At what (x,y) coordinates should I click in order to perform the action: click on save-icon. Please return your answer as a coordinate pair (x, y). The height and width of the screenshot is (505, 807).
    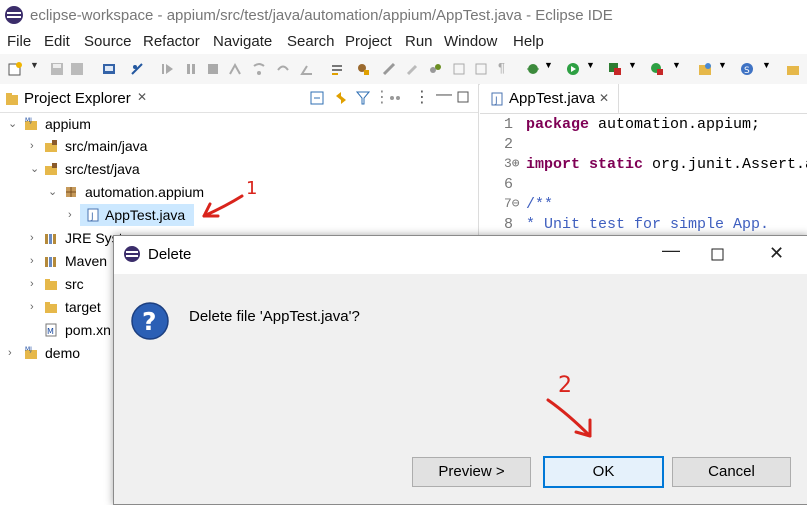
    Looking at the image, I should click on (57, 69).